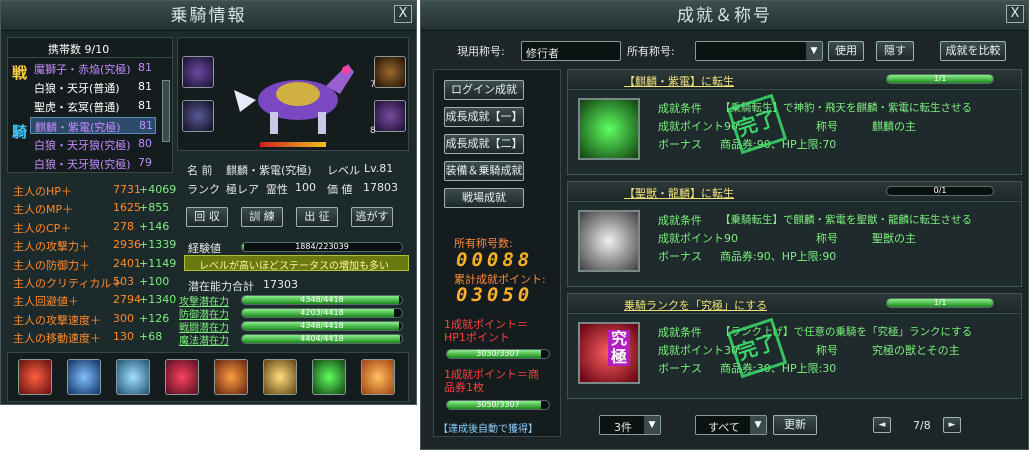  What do you see at coordinates (758, 425) in the screenshot?
I see `type-filter-chevron-down-icon: ▼` at bounding box center [758, 425].